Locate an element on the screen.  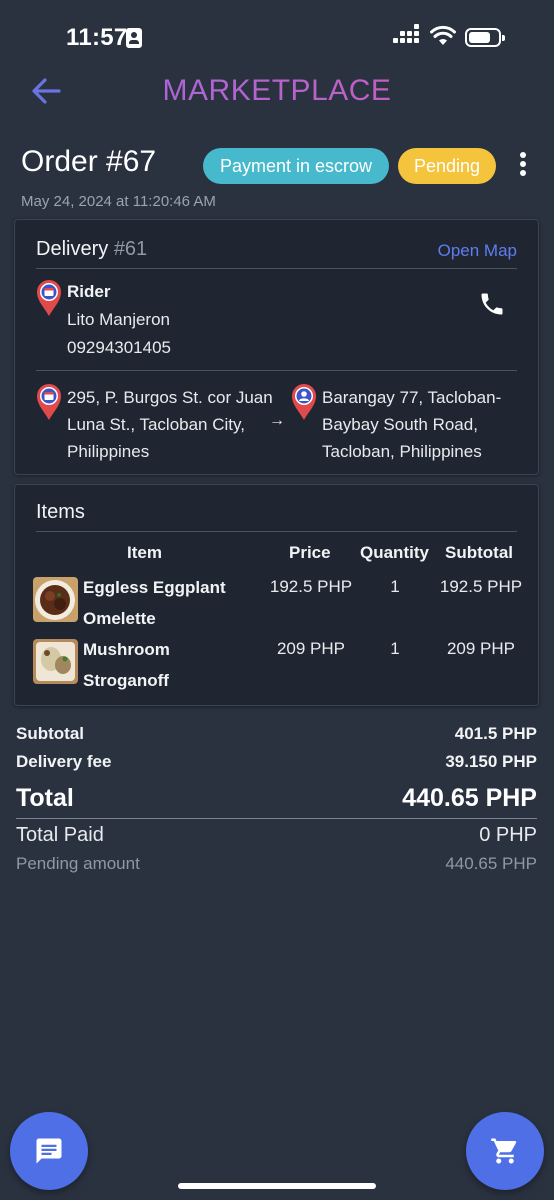
column-header-item: Item is located at coordinates (144, 552).